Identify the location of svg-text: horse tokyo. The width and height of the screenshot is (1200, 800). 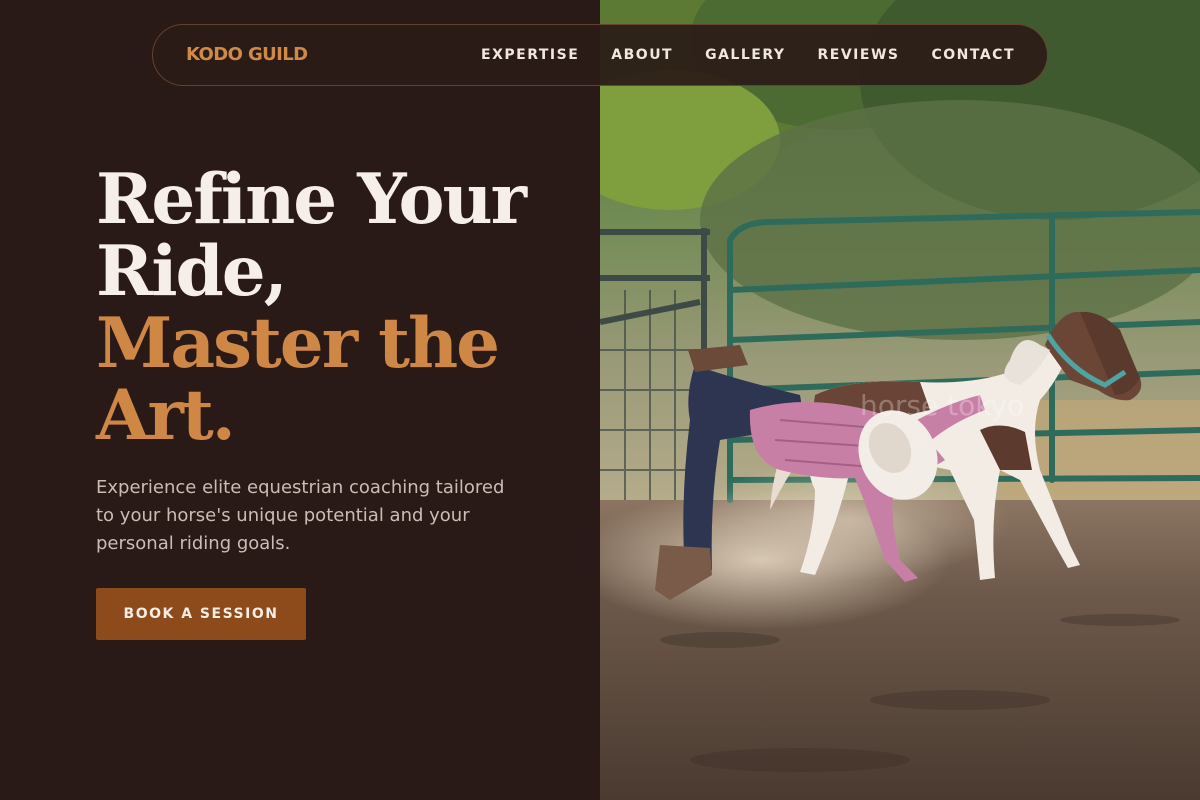
(942, 405).